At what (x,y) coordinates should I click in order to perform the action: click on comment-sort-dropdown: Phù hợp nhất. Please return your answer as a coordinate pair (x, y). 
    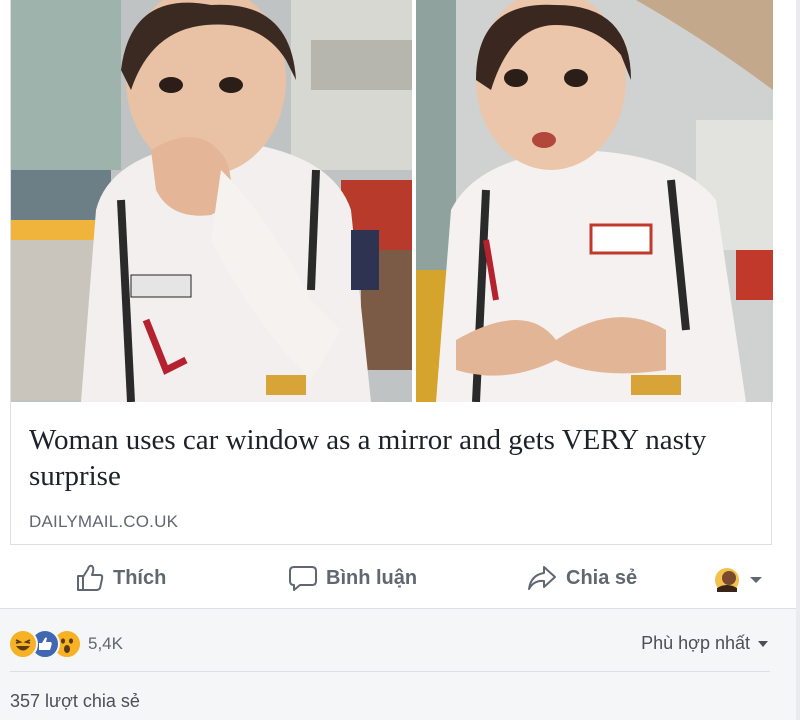
    Looking at the image, I should click on (704, 643).